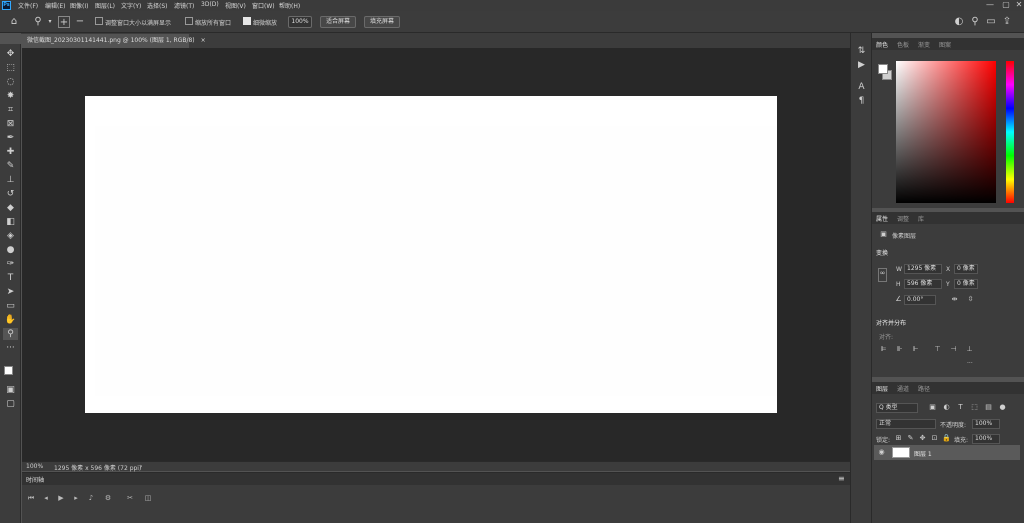 This screenshot has height=523, width=1024. I want to click on menu-file: 文件(F), so click(28, 5).